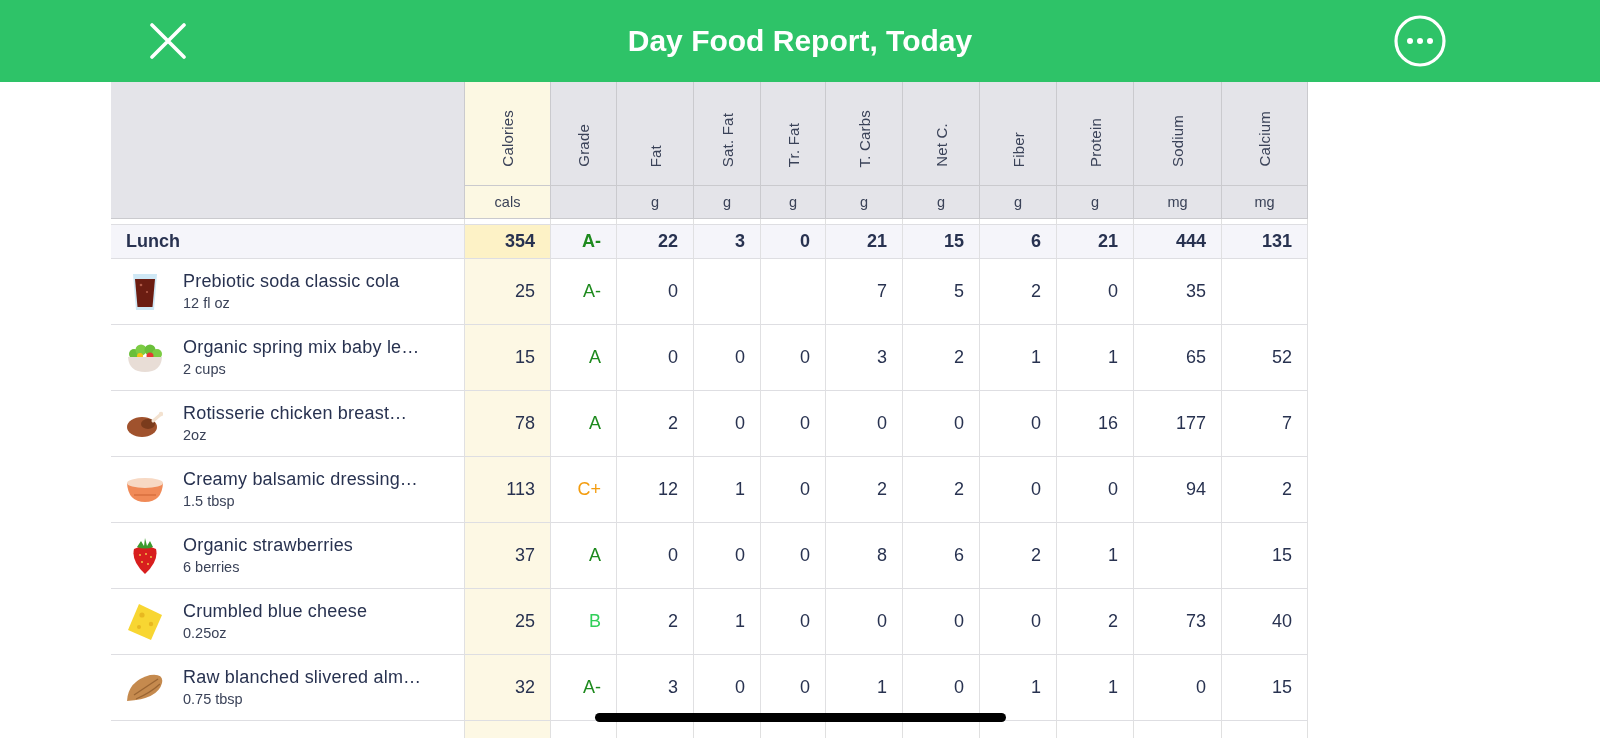 The image size is (1600, 738). Describe the element at coordinates (268, 545) in the screenshot. I see `food-name: Organic strawberries` at that location.